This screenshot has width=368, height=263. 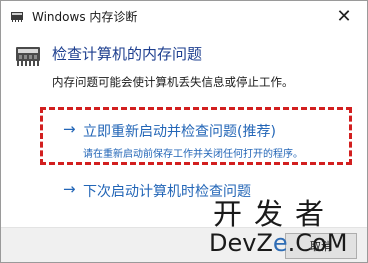 I want to click on title-bar: Windows 内存诊断 ✕, so click(x=184, y=16).